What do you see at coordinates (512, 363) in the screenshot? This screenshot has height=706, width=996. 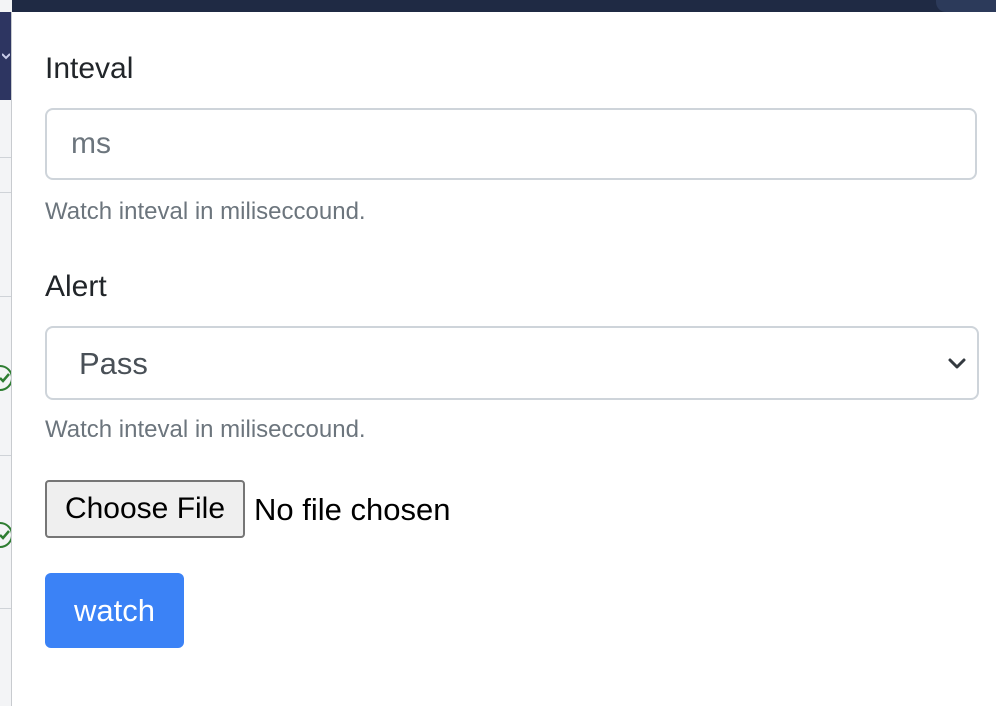 I see `alert-select: Pass` at bounding box center [512, 363].